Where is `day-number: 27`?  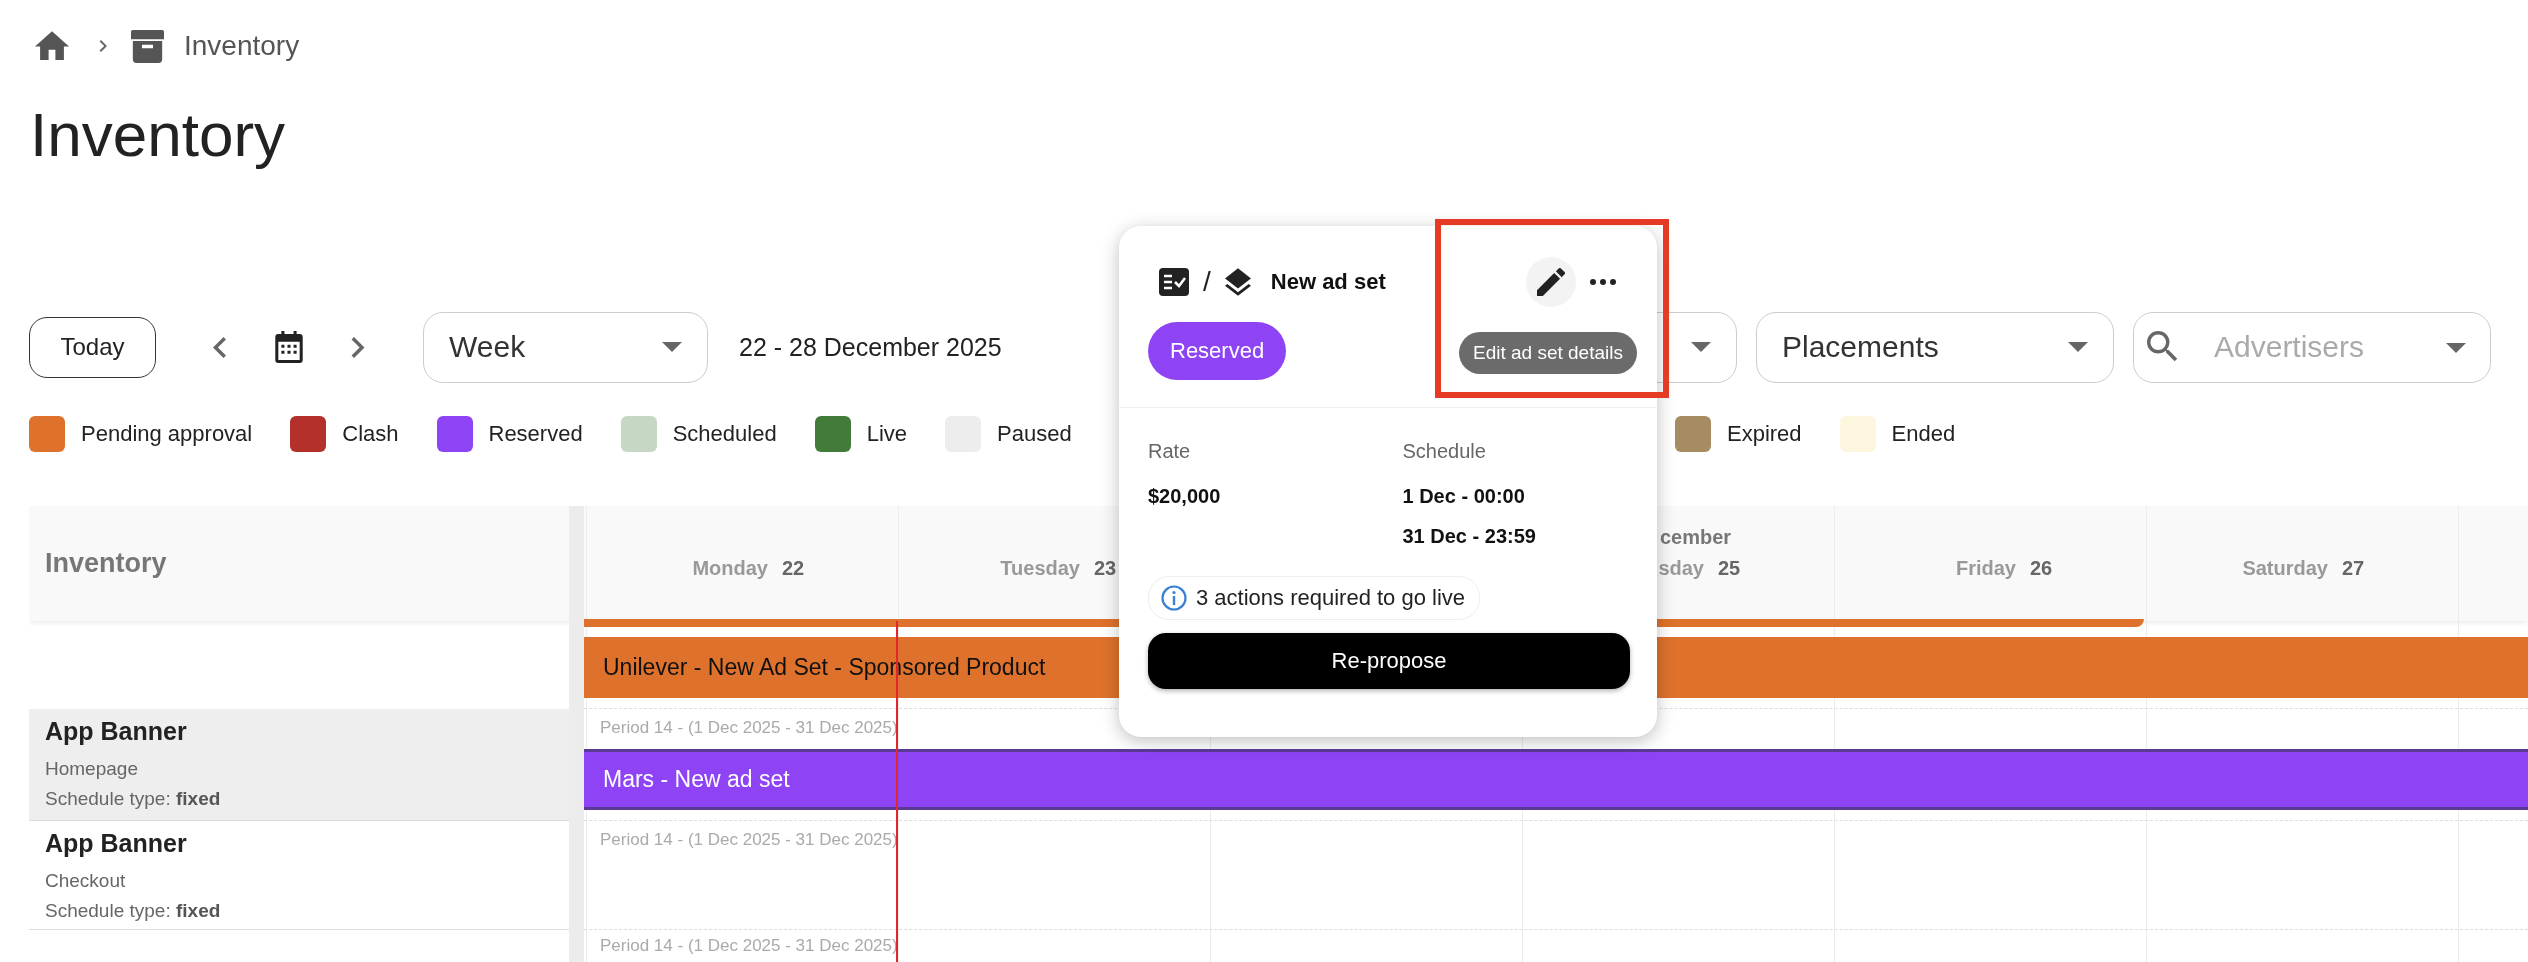 day-number: 27 is located at coordinates (2354, 568).